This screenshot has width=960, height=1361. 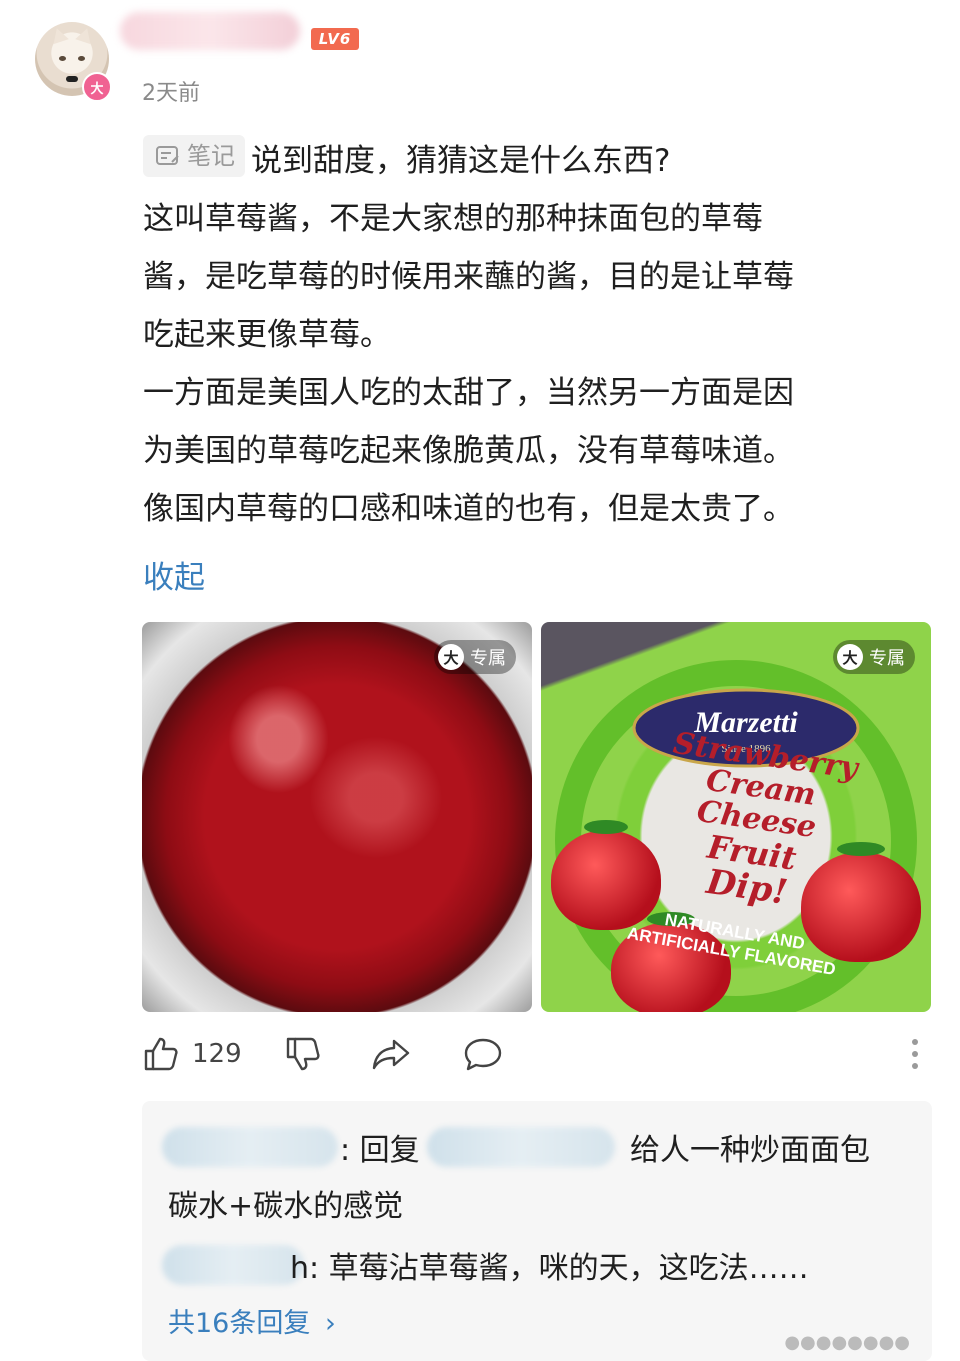 What do you see at coordinates (174, 574) in the screenshot?
I see `collapse-link: 收起` at bounding box center [174, 574].